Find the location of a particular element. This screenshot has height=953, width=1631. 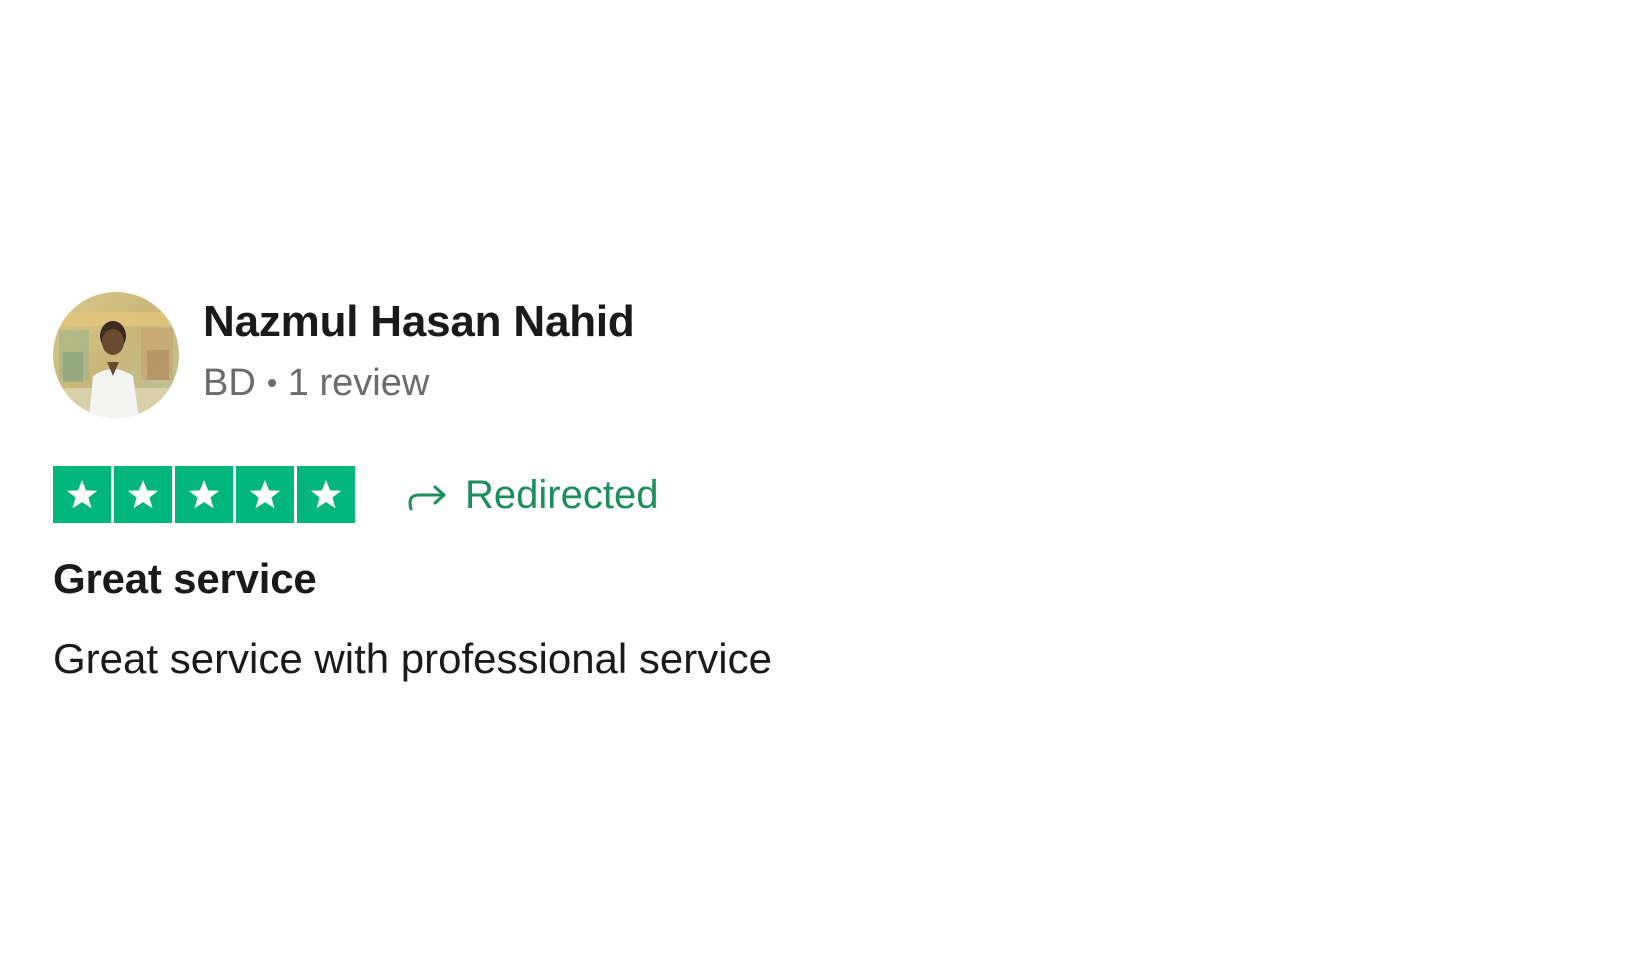

redirected-status: Redirected is located at coordinates (531, 495).